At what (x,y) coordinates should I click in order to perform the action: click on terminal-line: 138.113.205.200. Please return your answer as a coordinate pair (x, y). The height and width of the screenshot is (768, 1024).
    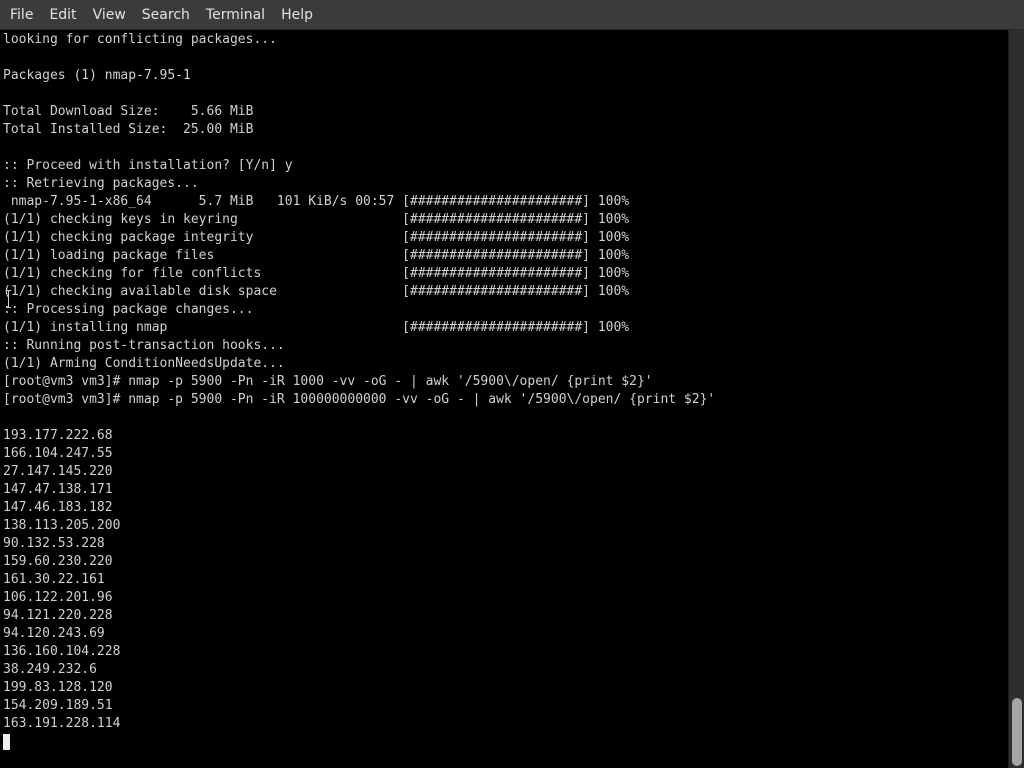
    Looking at the image, I should click on (62, 525).